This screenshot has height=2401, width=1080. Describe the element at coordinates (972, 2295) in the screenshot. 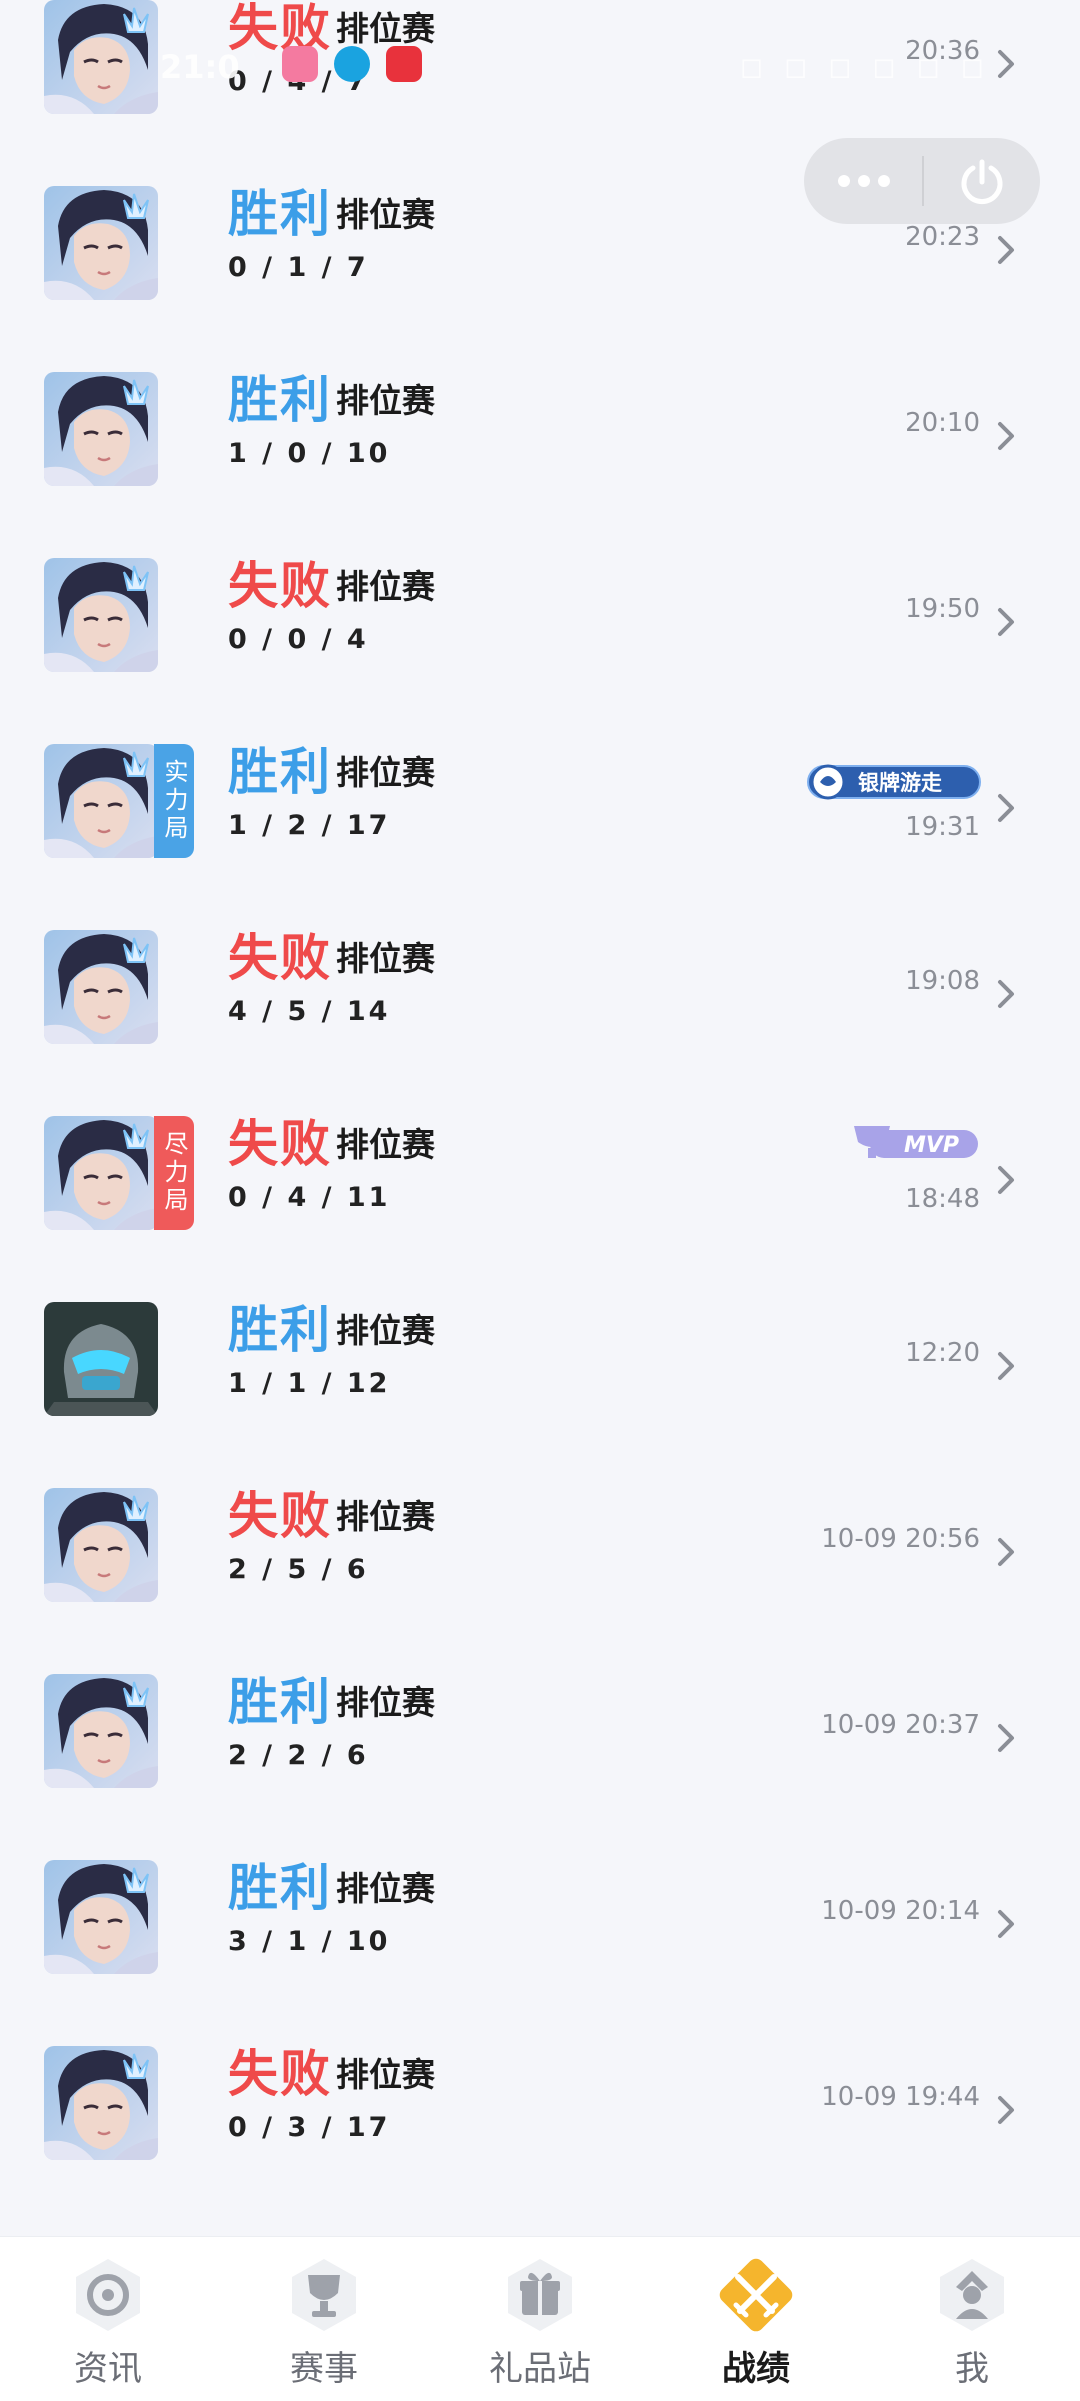

I see `profile-icon` at that location.